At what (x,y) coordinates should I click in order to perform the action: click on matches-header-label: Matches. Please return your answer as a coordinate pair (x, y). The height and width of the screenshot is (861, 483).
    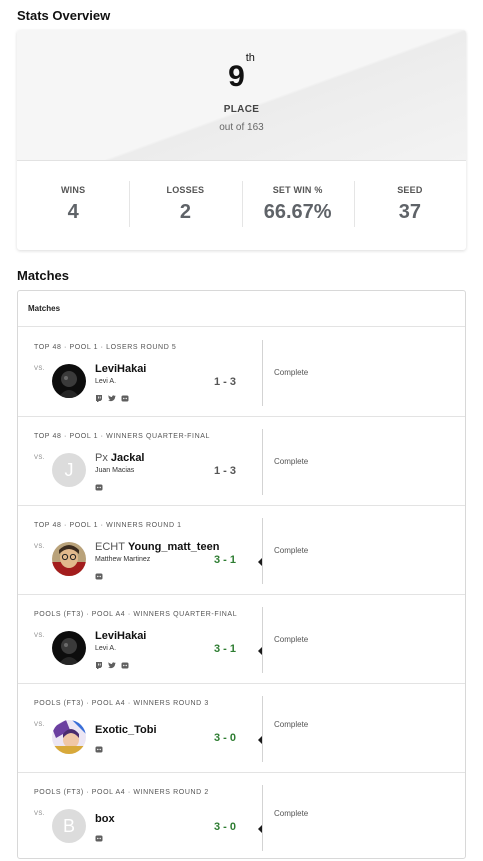
    Looking at the image, I should click on (44, 308).